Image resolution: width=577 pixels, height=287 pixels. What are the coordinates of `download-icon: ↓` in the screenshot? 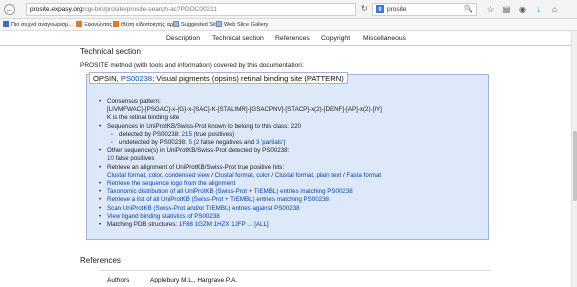 It's located at (538, 9).